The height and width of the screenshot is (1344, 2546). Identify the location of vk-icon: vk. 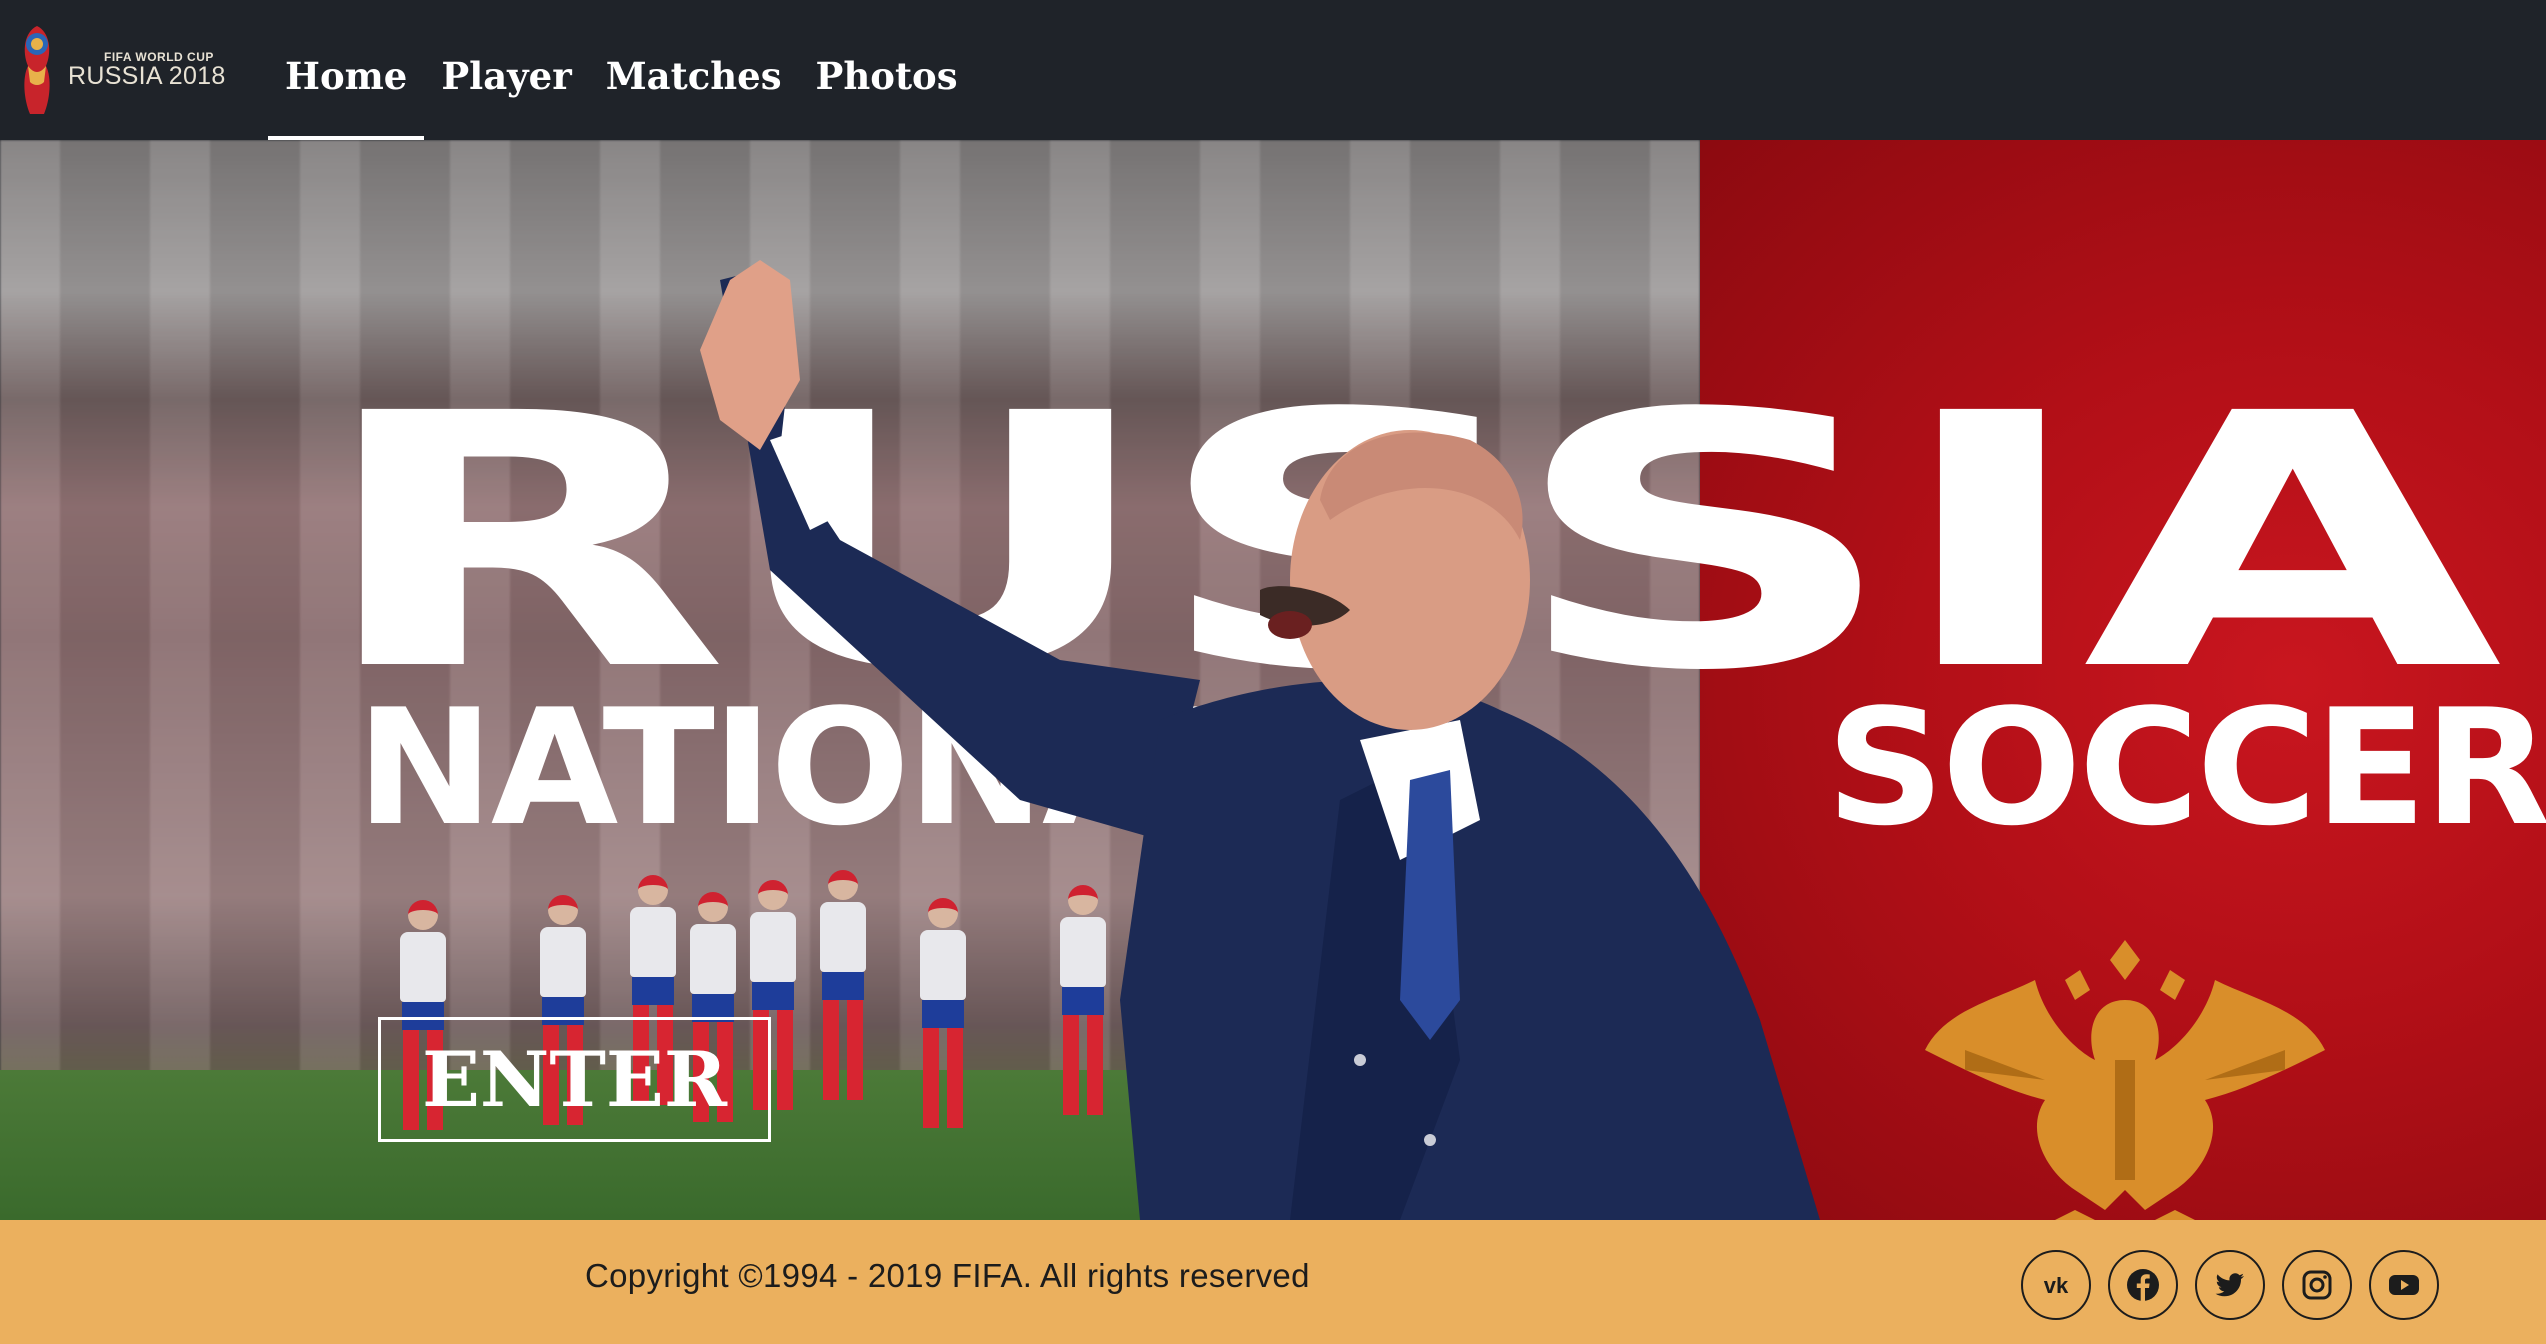
(2056, 1285).